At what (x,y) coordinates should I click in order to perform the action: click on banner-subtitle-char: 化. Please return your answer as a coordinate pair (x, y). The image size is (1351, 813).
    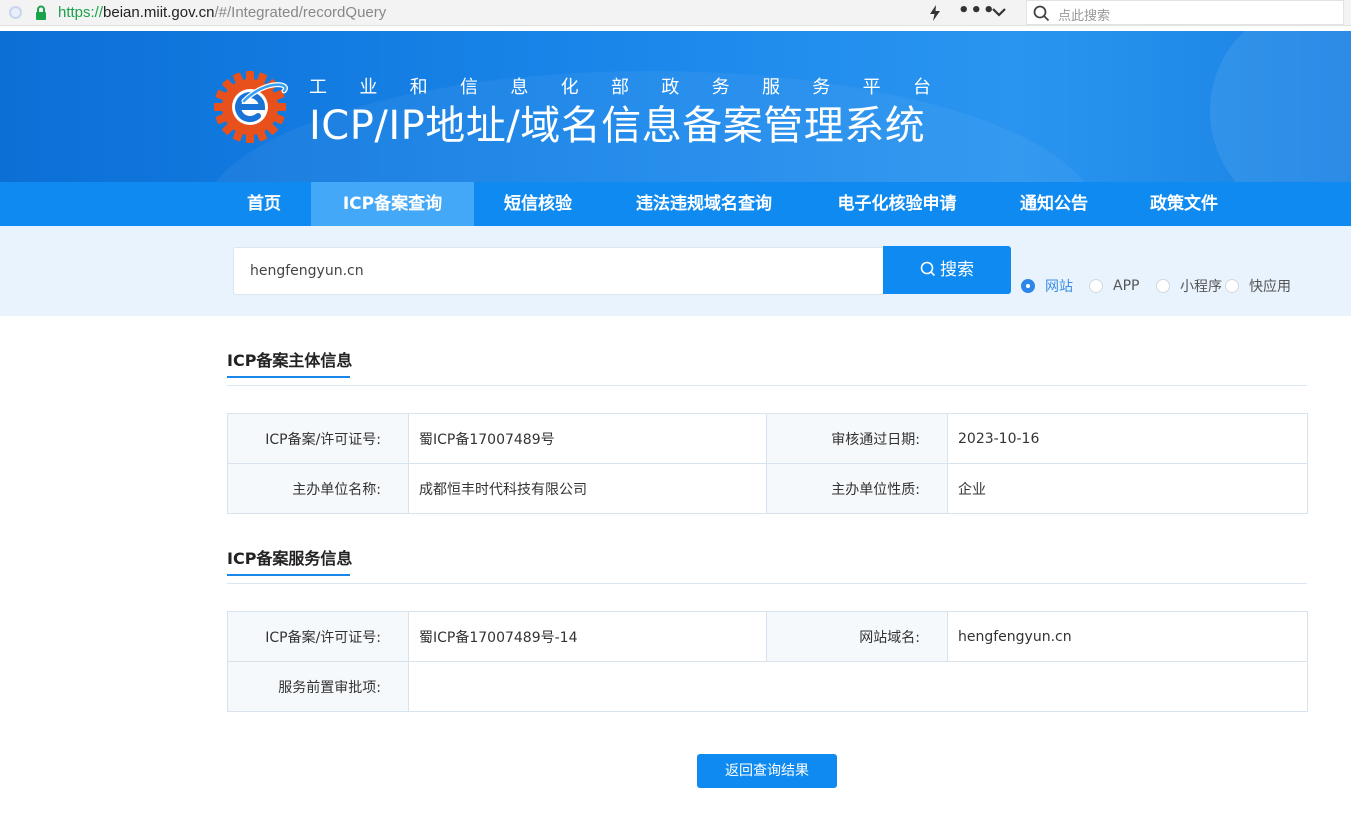
    Looking at the image, I should click on (569, 87).